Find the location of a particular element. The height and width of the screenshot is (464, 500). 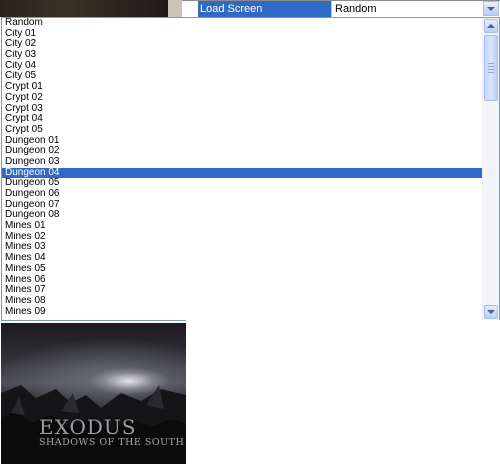

chevron-down-icon is located at coordinates (491, 9).